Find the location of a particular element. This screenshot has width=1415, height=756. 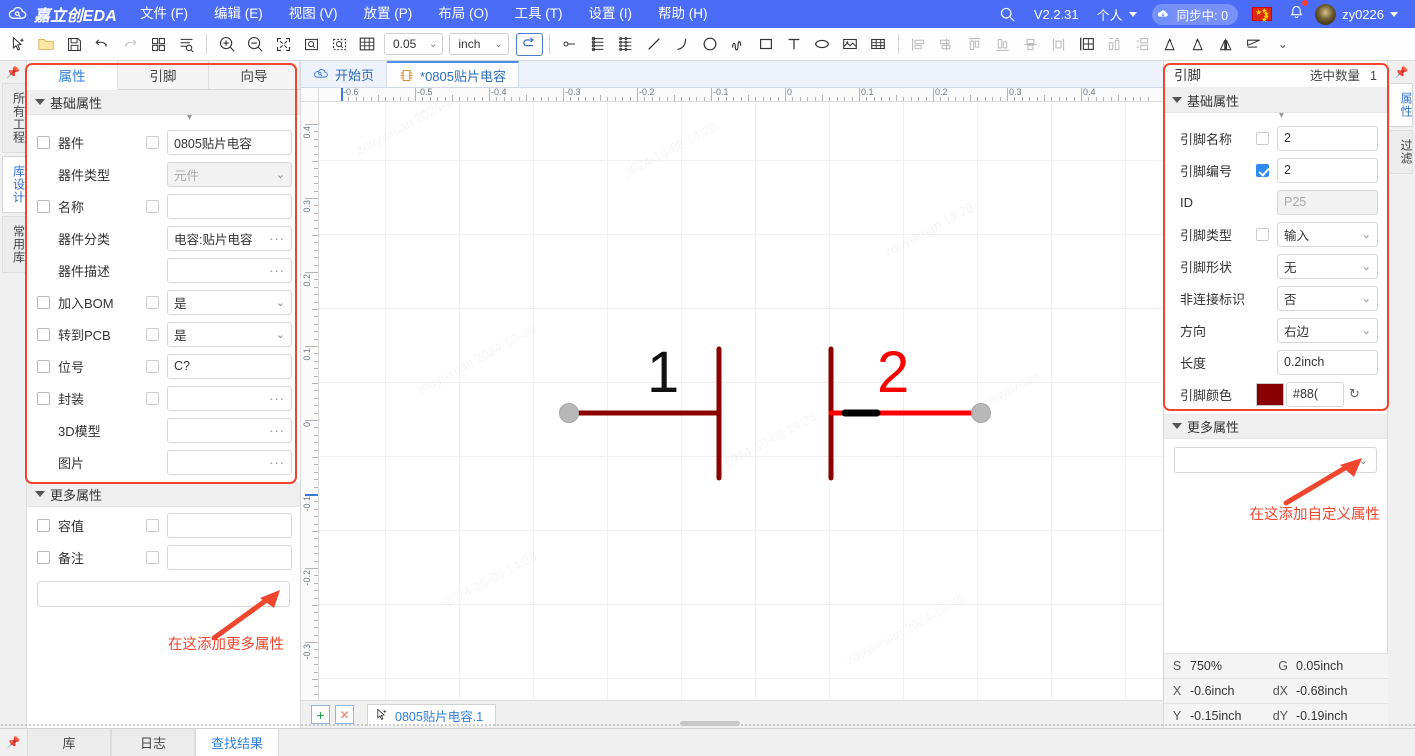

flip-vertical-icon is located at coordinates (1255, 44).